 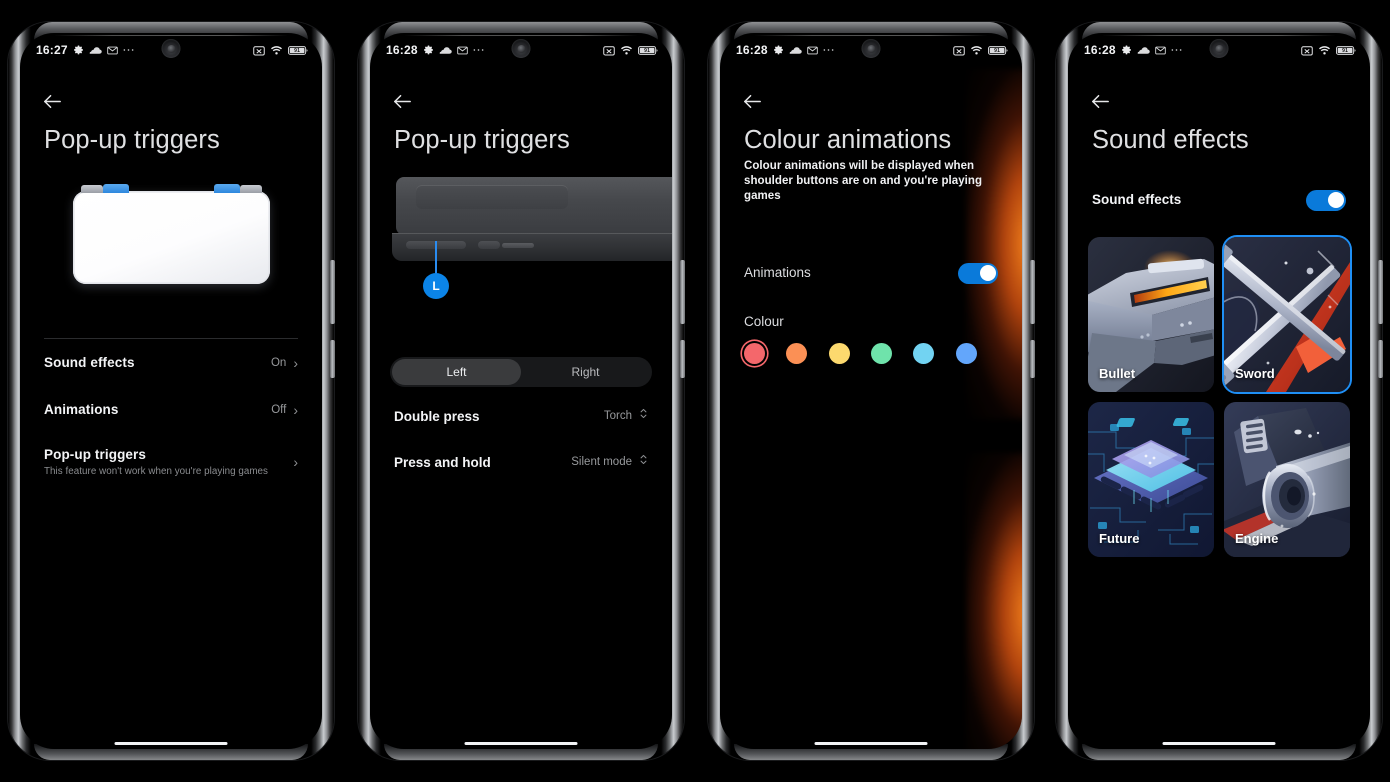 I want to click on tile-label: Bullet, so click(x=1117, y=373).